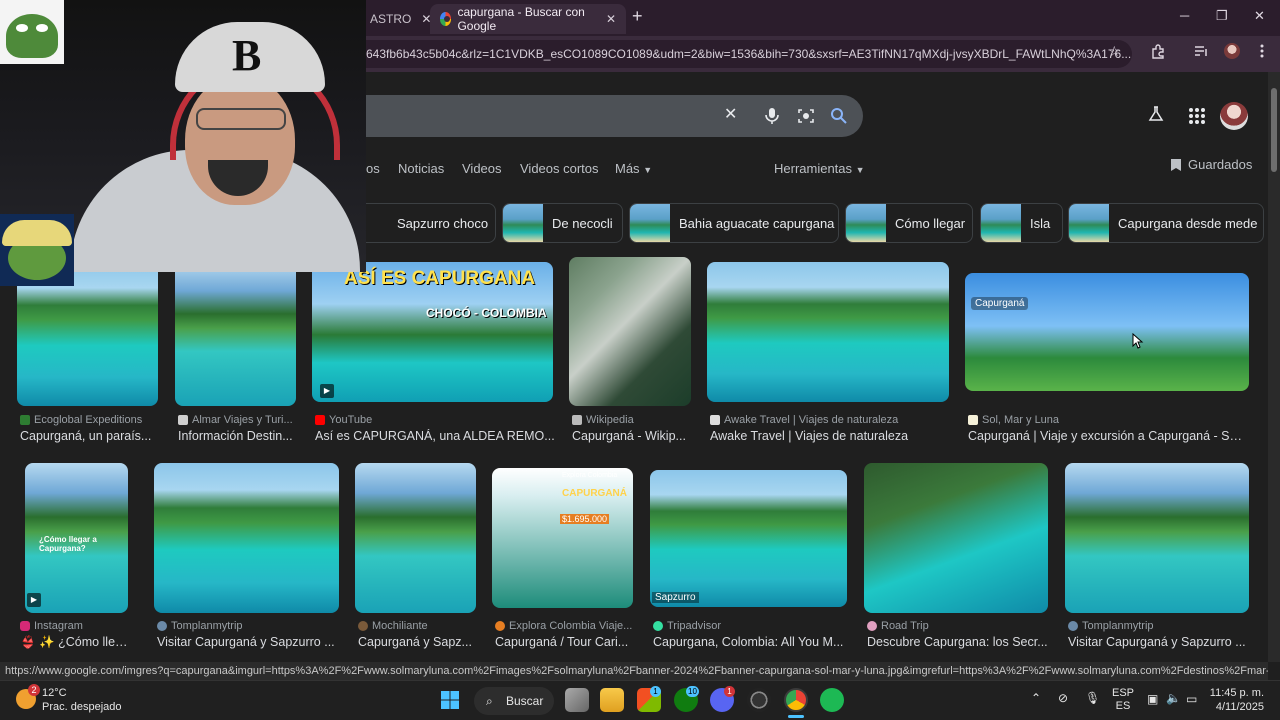 This screenshot has width=1280, height=720. Describe the element at coordinates (1220, 164) in the screenshot. I see `saved-label: Guardados` at that location.